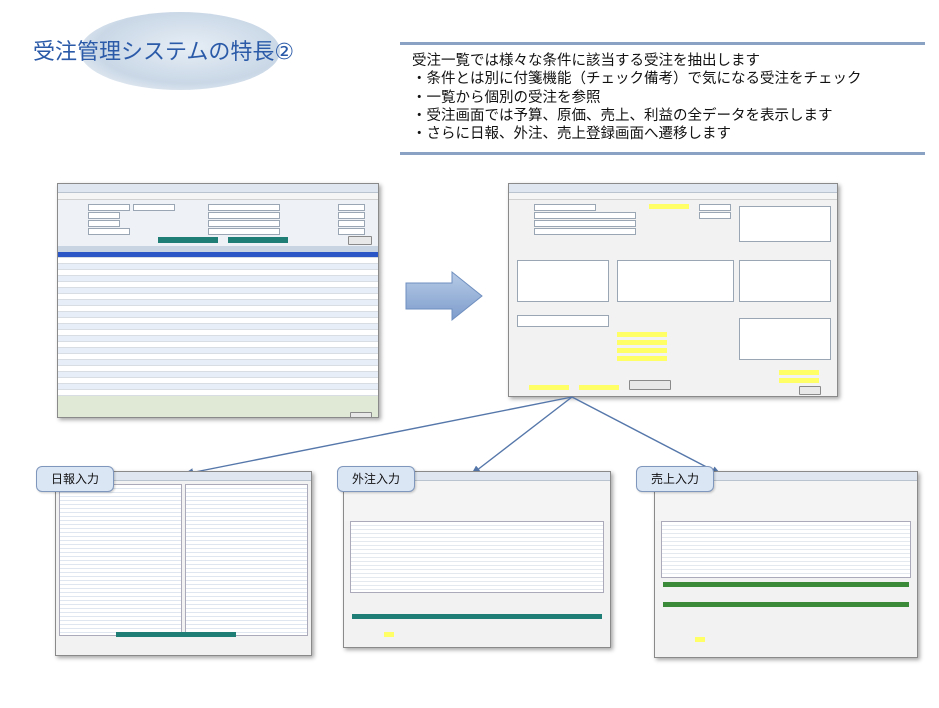  I want to click on sales-grid, so click(786, 549).